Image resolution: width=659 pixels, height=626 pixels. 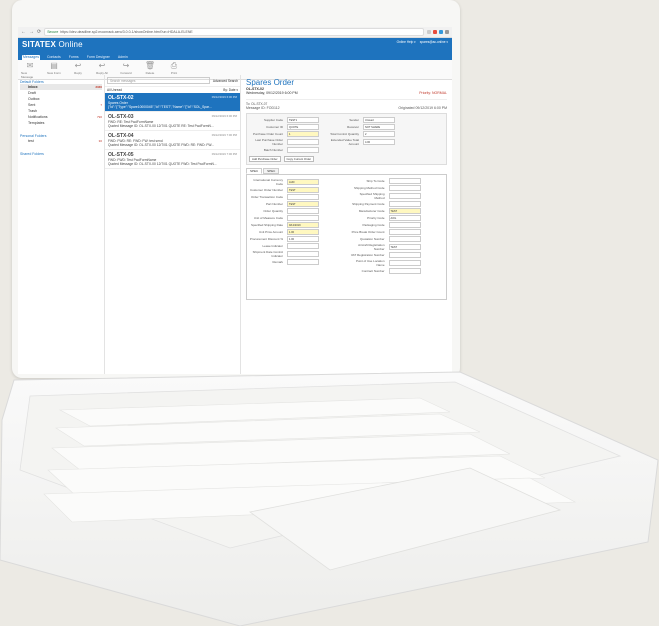 I want to click on order-number-field: TEST, so click(x=303, y=190).